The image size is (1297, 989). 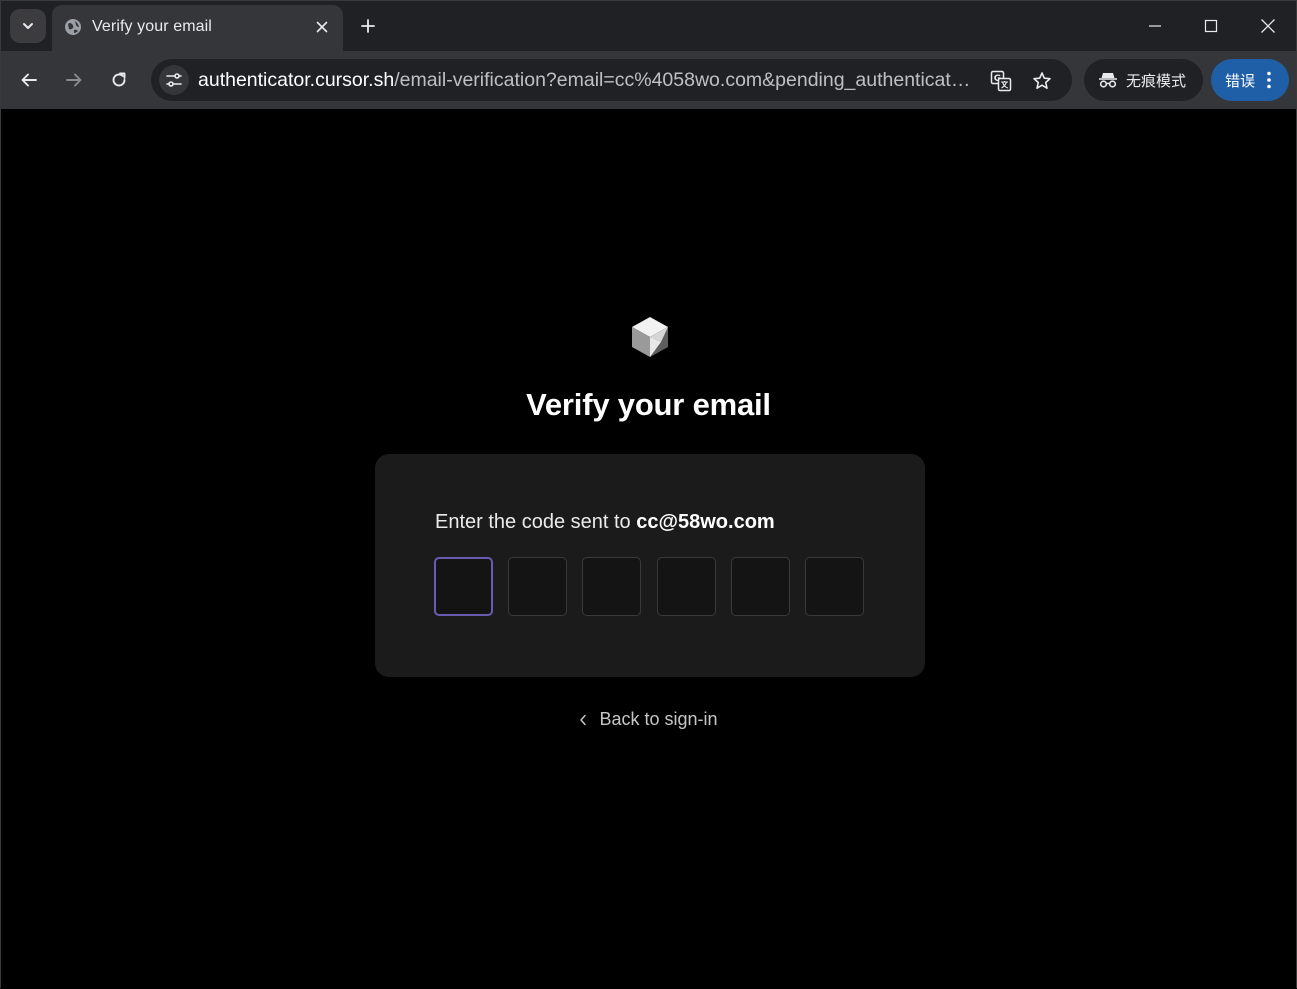 I want to click on tab-strip: Verify your email, so click(x=648, y=26).